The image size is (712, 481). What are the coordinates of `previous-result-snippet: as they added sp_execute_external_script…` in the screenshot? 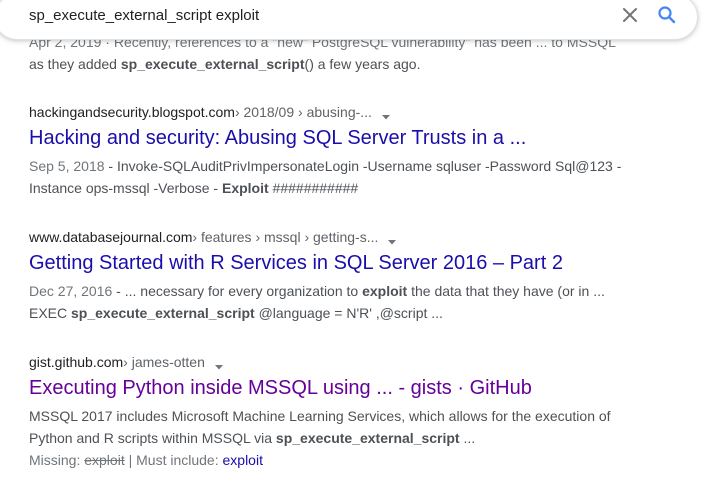 It's located at (224, 64).